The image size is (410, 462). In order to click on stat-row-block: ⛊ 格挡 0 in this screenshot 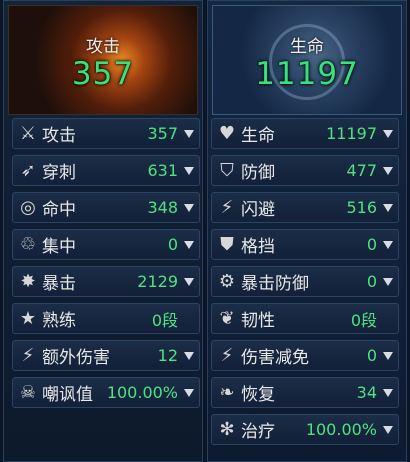, I will do `click(305, 244)`.